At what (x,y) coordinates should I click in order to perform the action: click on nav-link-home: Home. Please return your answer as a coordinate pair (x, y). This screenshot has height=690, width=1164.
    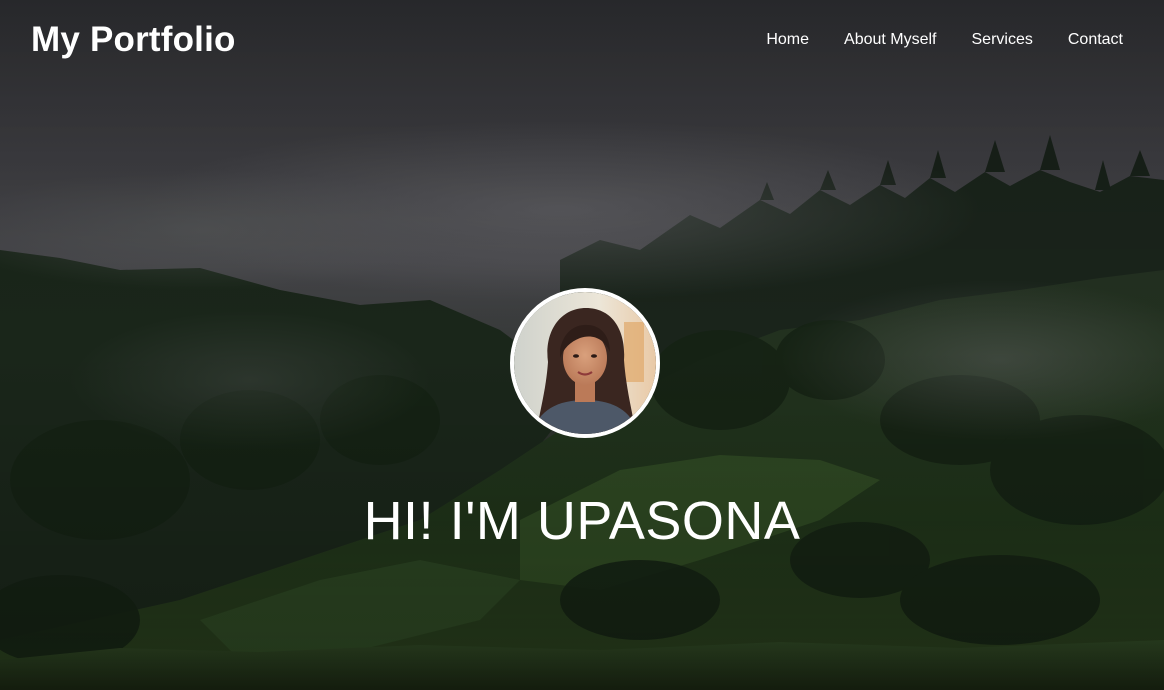
    Looking at the image, I should click on (787, 39).